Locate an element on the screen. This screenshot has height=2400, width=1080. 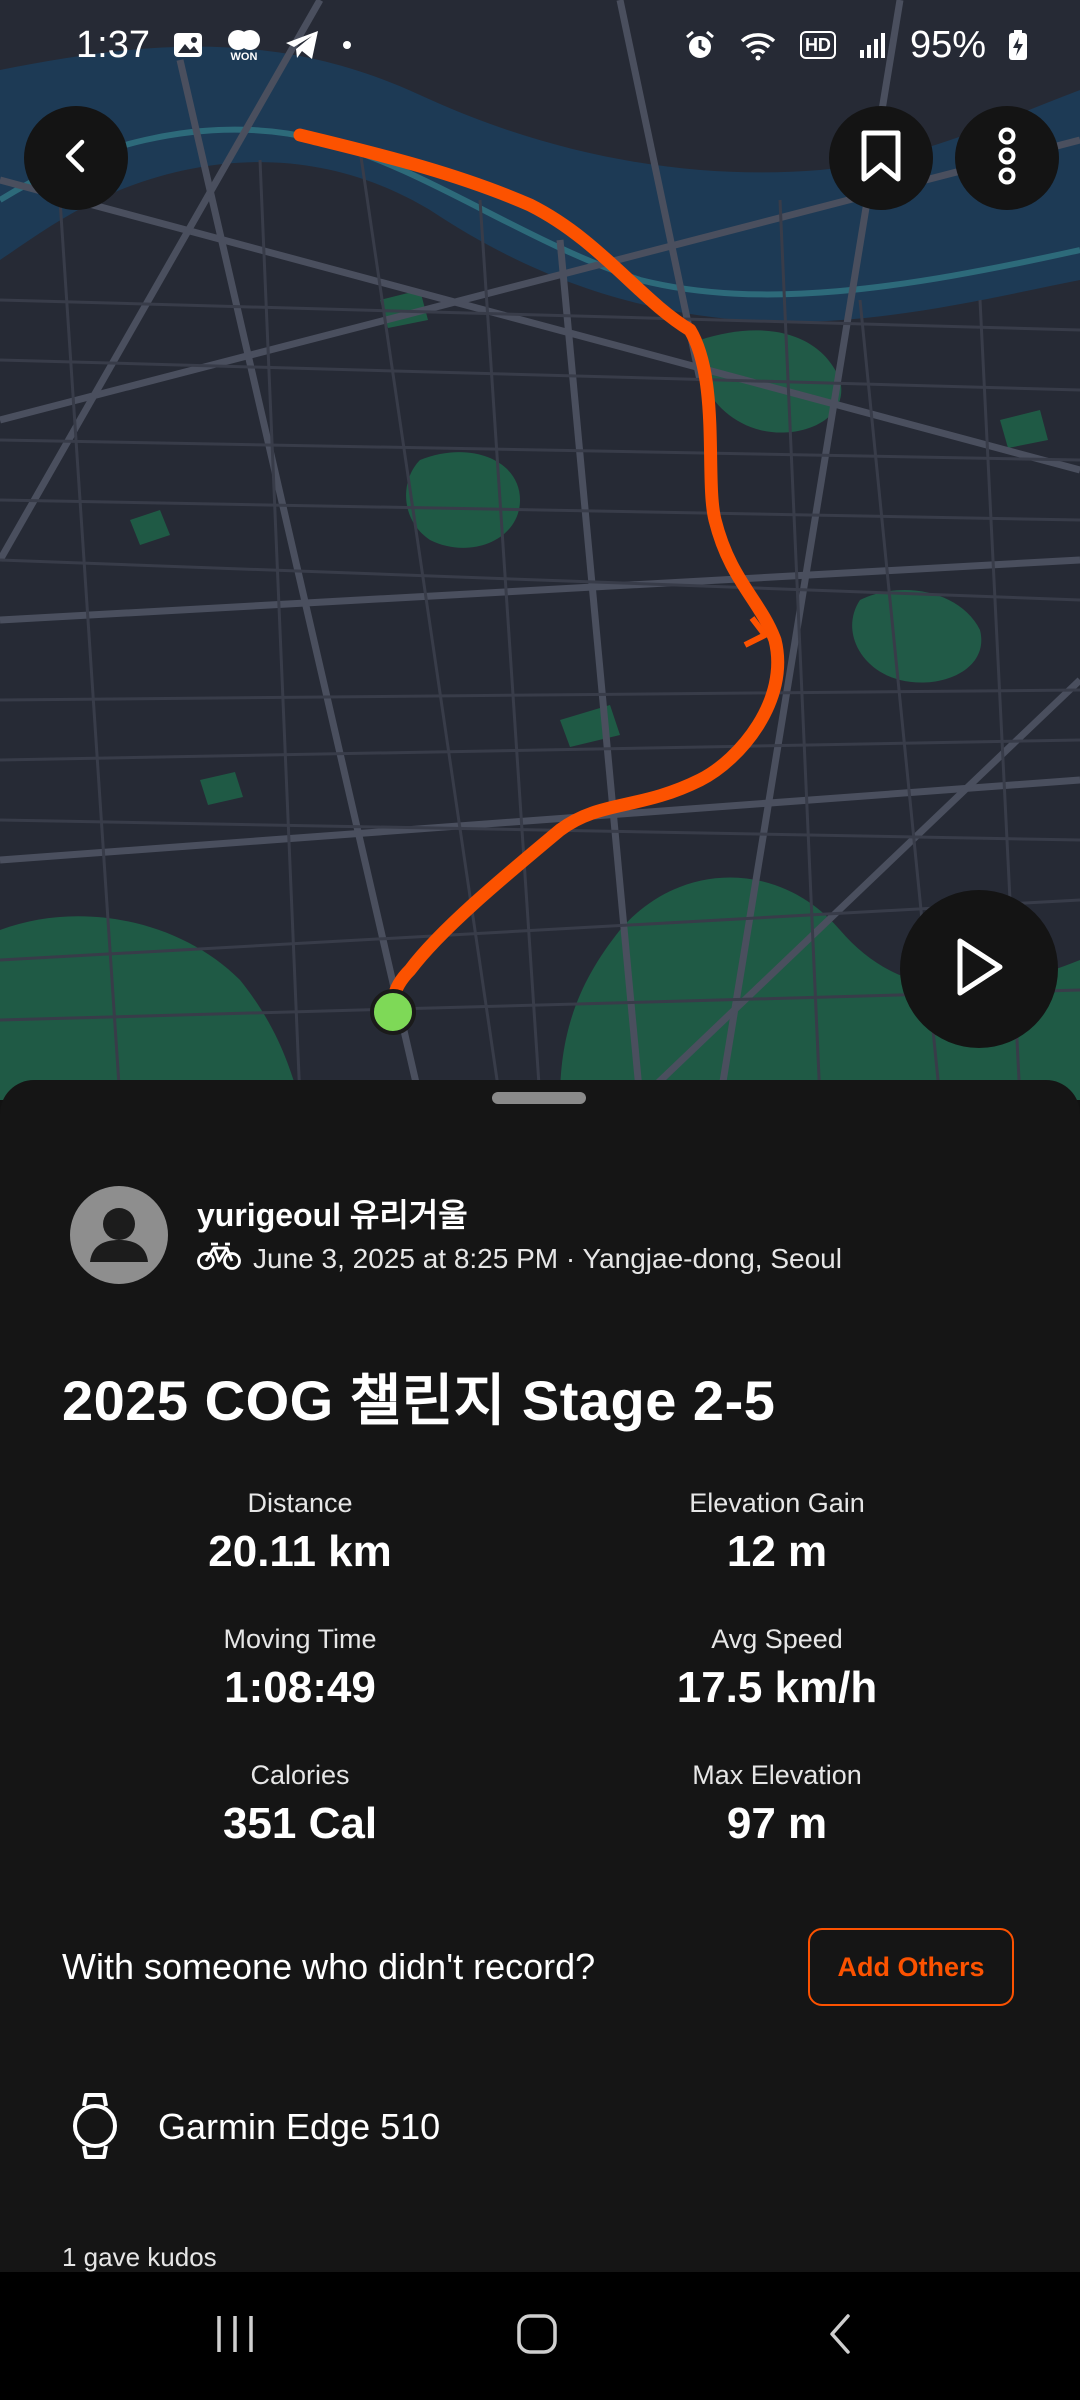
system-nav-bar is located at coordinates (540, 2336).